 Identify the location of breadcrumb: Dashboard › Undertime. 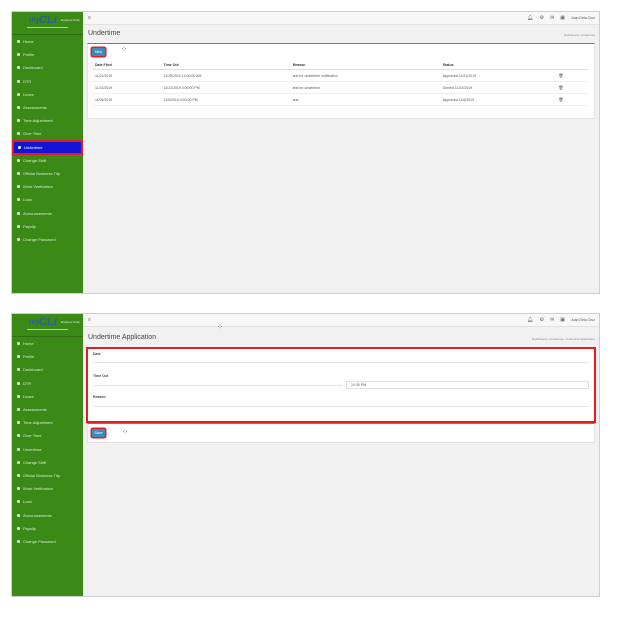
(579, 35).